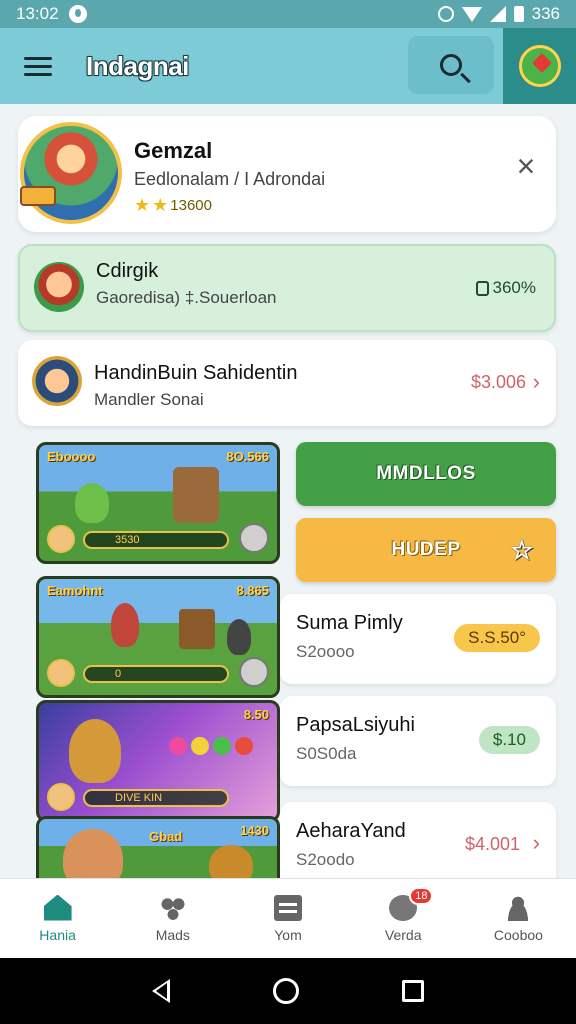 The width and height of the screenshot is (576, 1024). I want to click on bottom-nav: Hania Mads Yom 18 Verda Cooboo, so click(288, 918).